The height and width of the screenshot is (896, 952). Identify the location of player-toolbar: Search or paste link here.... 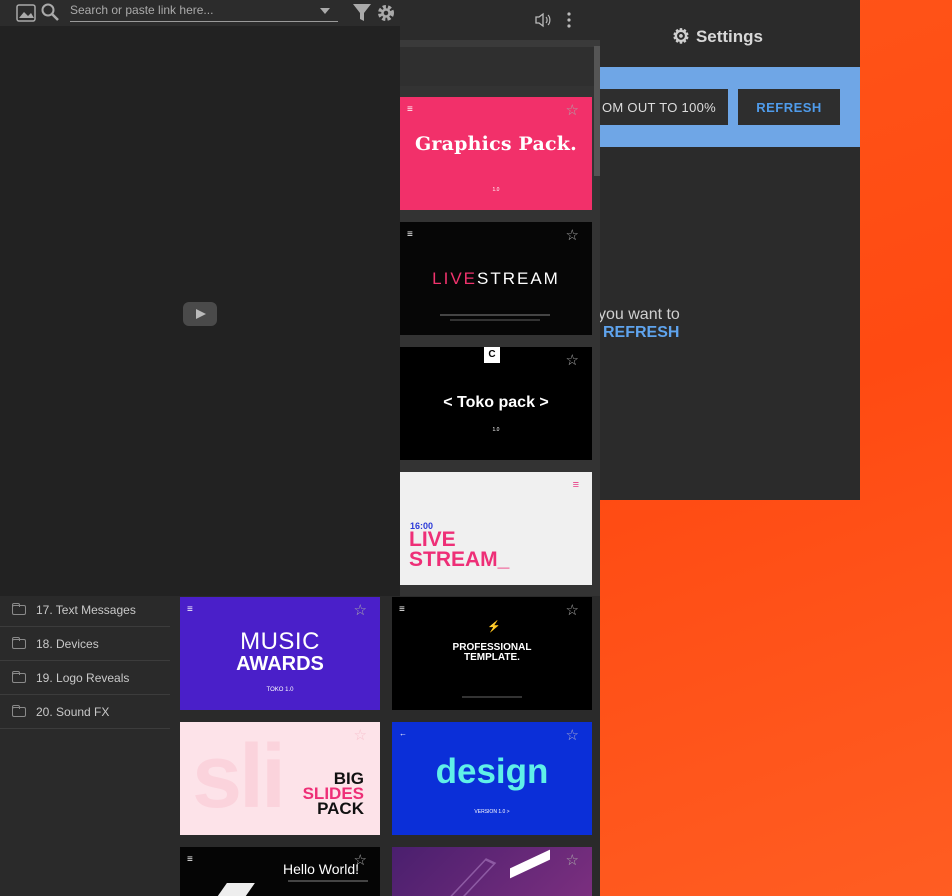
(200, 13).